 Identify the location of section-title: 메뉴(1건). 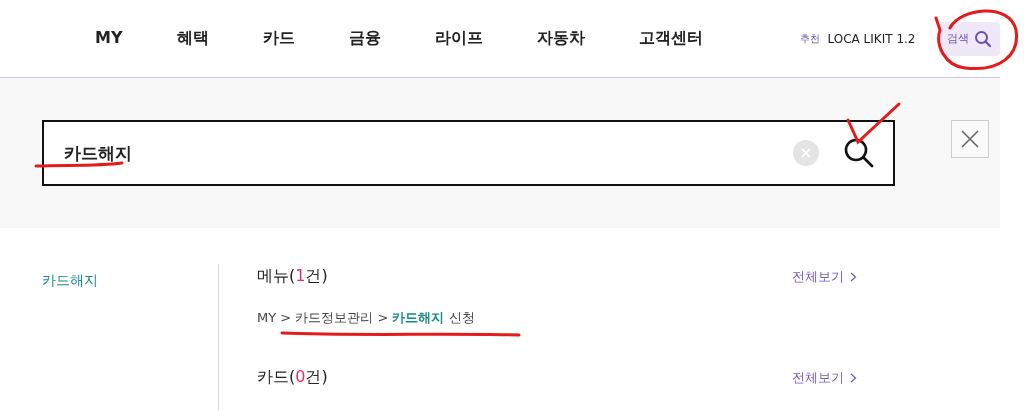
(292, 276).